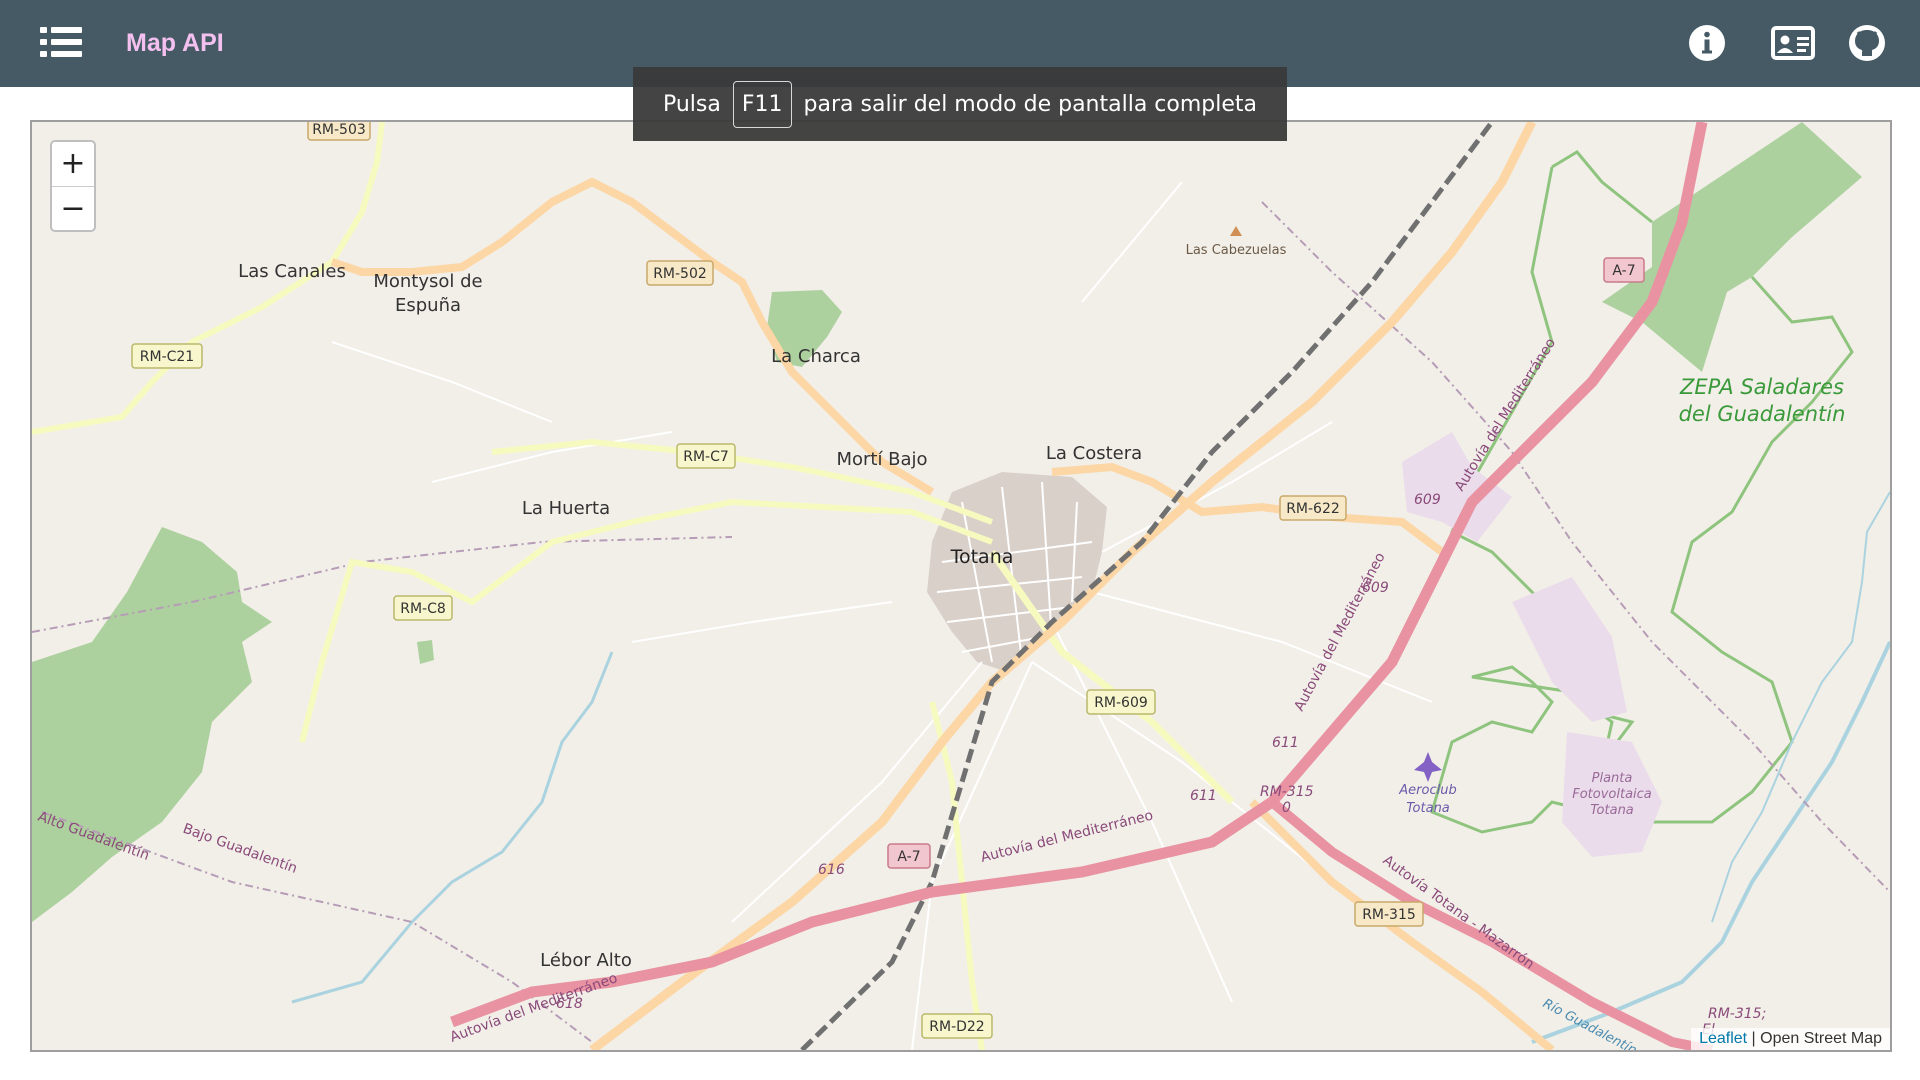 Image resolution: width=1920 pixels, height=1080 pixels. I want to click on km-611b: 611, so click(1203, 796).